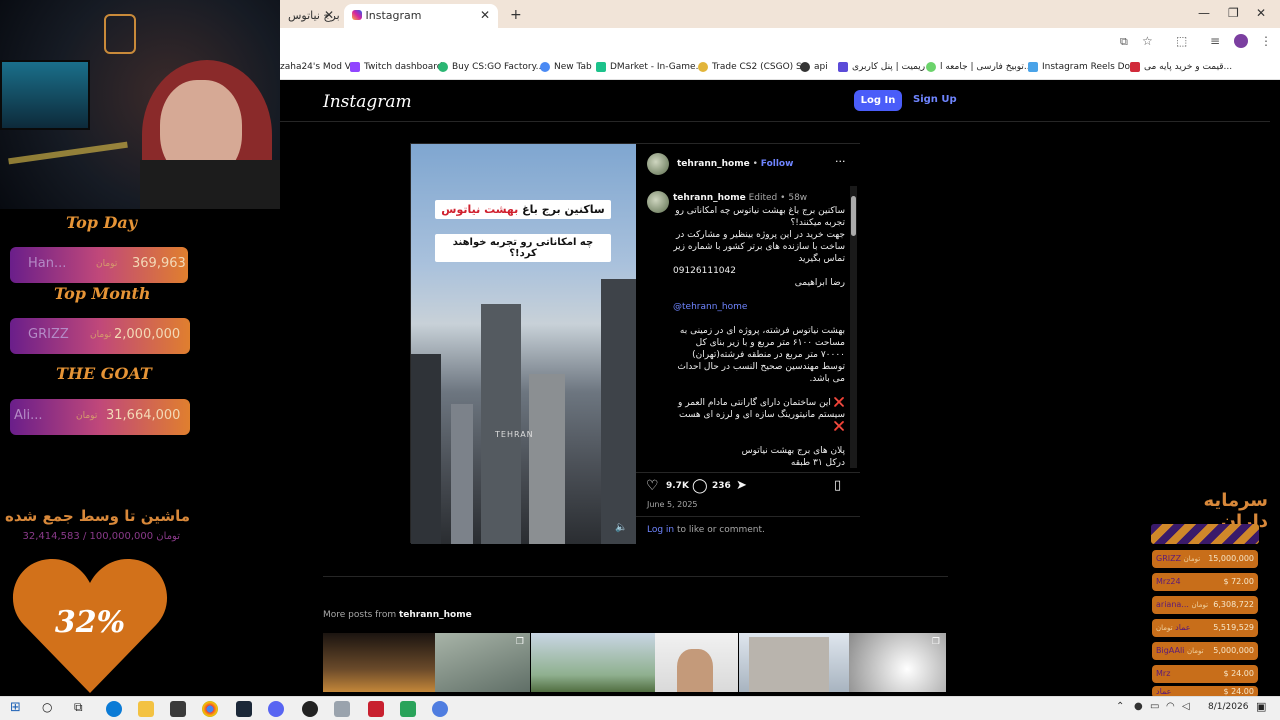 This screenshot has height=720, width=1280. What do you see at coordinates (1233, 13) in the screenshot?
I see `restore-icon: ❐` at bounding box center [1233, 13].